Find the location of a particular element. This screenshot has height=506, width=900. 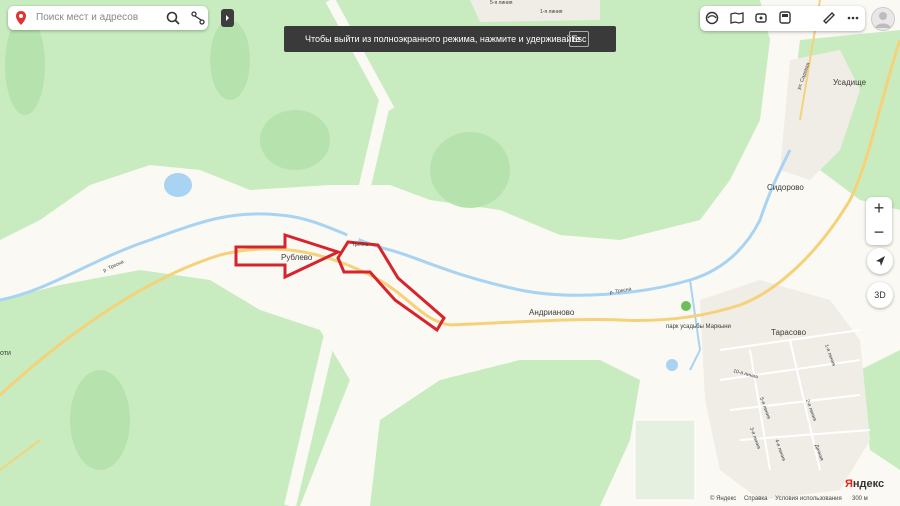

zoom-out-button: − is located at coordinates (879, 233).